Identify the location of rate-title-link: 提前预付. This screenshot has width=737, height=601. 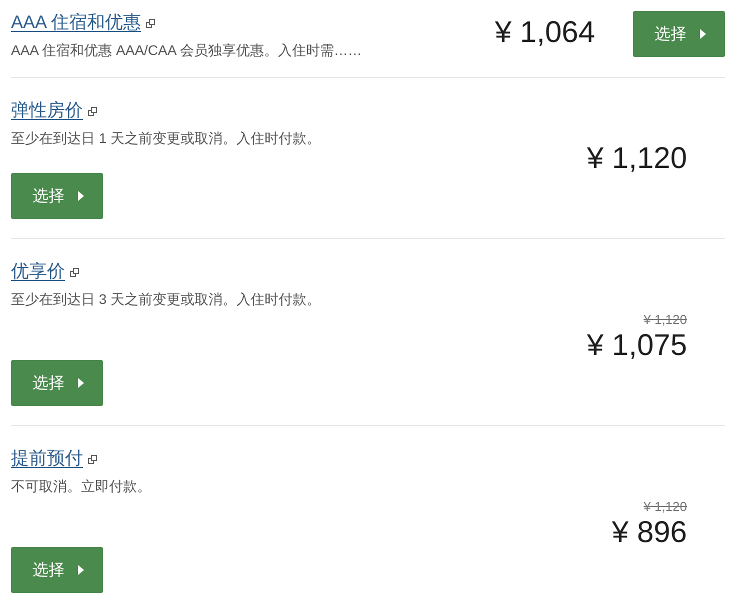
(54, 458).